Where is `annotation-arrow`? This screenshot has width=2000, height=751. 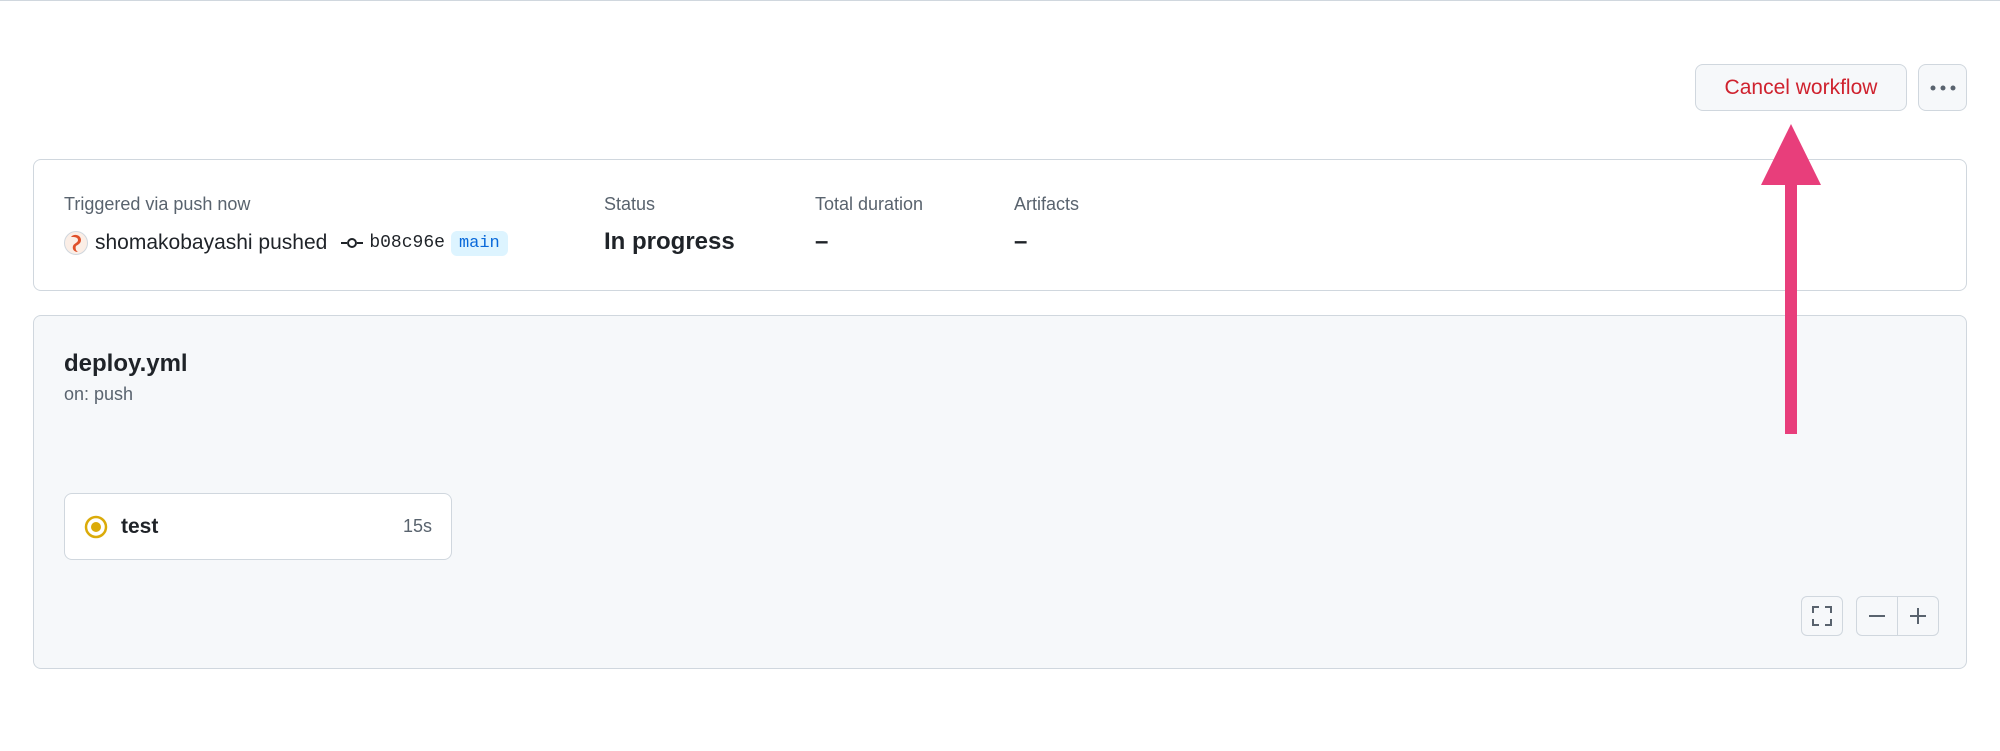
annotation-arrow is located at coordinates (1791, 279).